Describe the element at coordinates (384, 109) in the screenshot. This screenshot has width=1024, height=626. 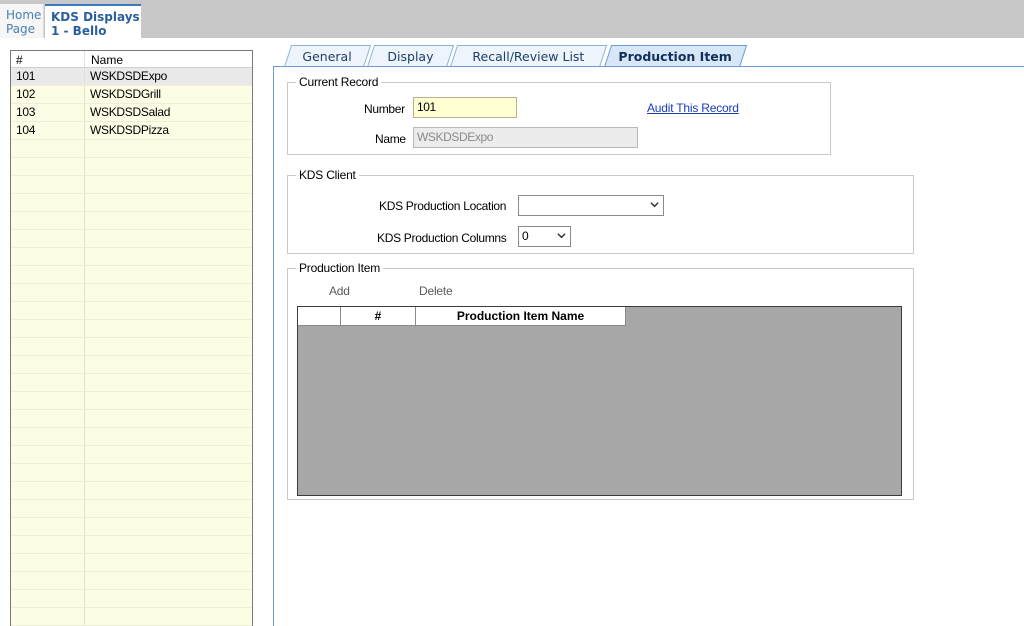
I see `number-label: Number` at that location.